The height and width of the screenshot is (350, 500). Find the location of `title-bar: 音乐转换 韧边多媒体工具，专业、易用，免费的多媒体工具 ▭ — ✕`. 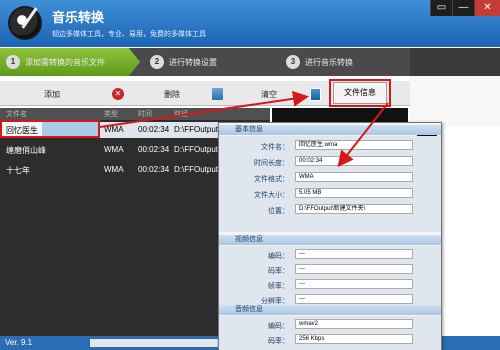

title-bar: 音乐转换 韧边多媒体工具，专业、易用，免费的多媒体工具 ▭ — ✕ is located at coordinates (250, 23).